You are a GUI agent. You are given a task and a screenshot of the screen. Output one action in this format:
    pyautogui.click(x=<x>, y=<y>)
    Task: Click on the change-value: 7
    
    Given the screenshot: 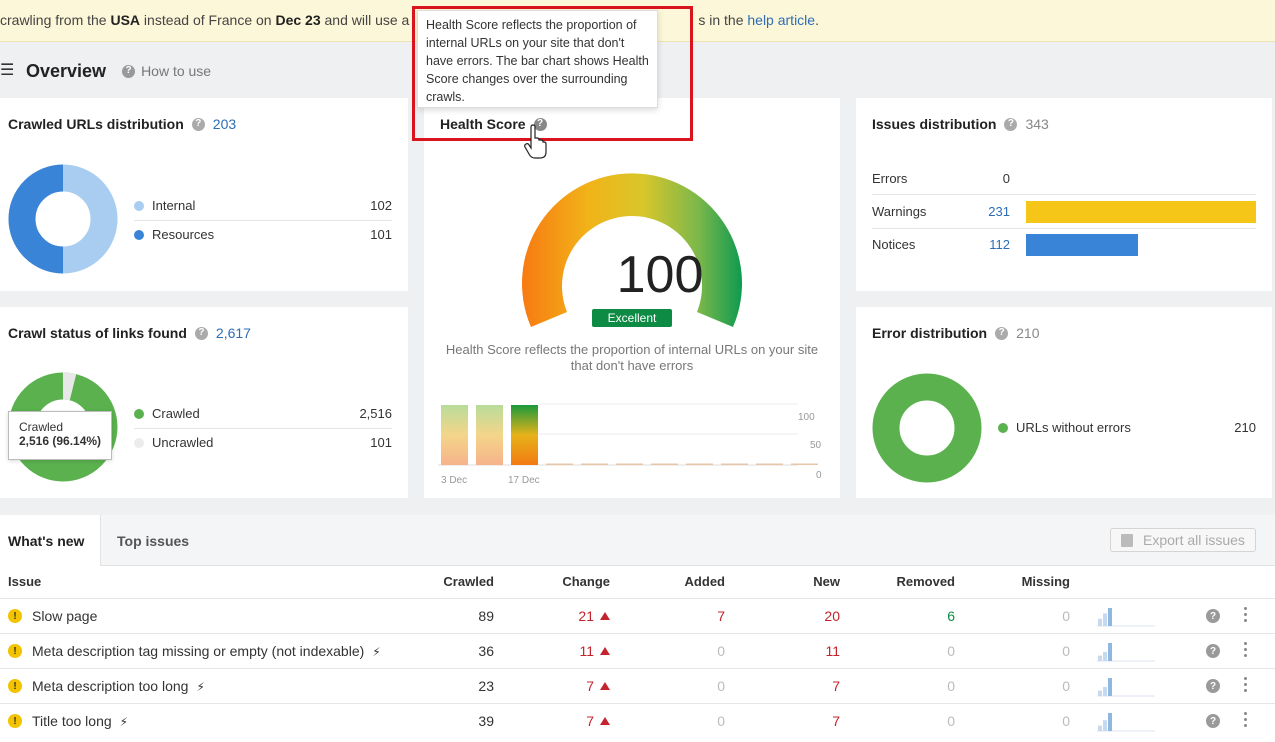 What is the action you would take?
    pyautogui.click(x=570, y=686)
    